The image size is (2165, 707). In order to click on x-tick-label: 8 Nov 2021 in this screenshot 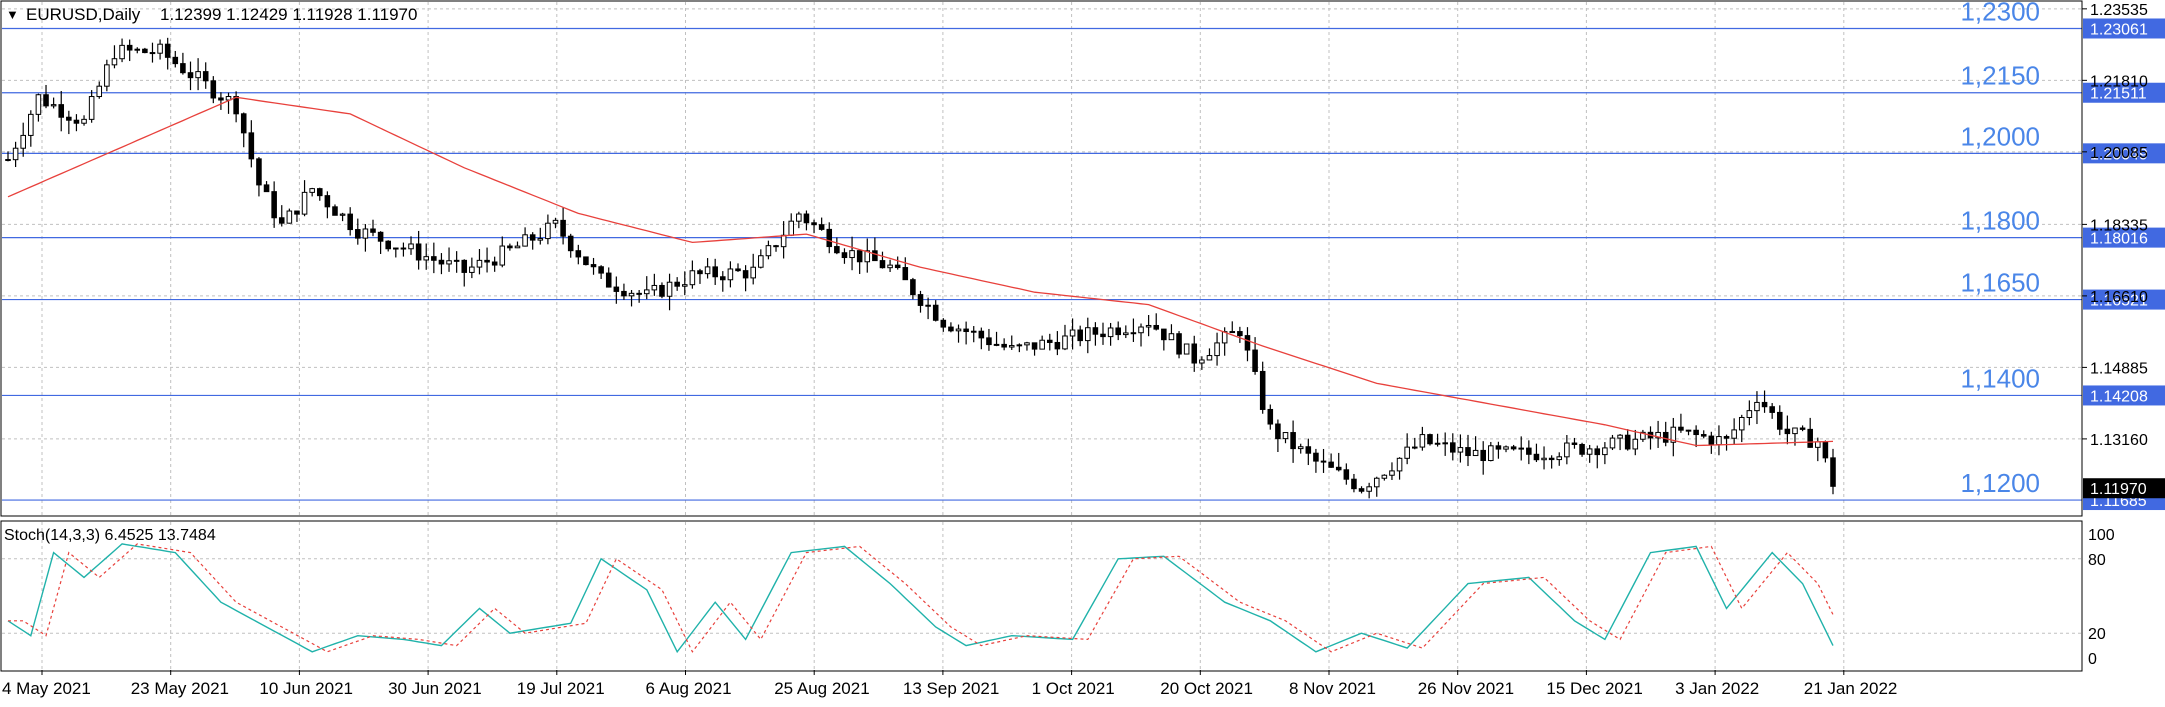, I will do `click(1332, 688)`.